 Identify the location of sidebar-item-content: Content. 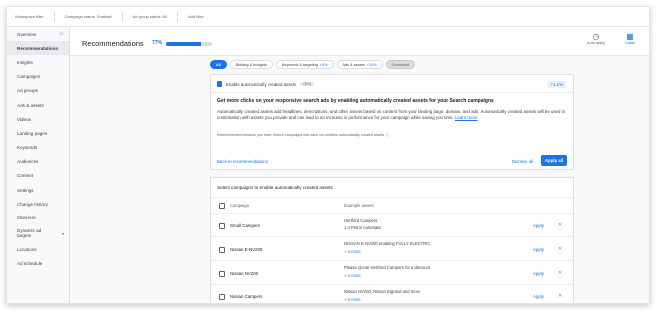
(38, 176).